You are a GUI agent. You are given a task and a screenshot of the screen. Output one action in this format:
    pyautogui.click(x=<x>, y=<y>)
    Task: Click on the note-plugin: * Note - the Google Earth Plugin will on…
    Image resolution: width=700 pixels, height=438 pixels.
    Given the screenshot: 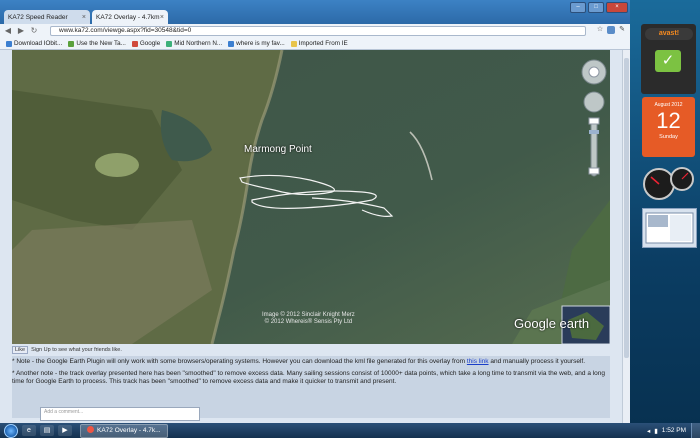 What is the action you would take?
    pyautogui.click(x=299, y=361)
    